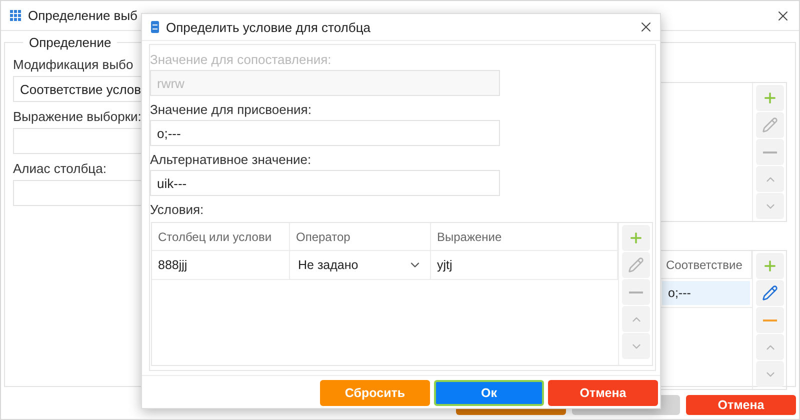 The image size is (800, 420). Describe the element at coordinates (489, 393) in the screenshot. I see `ok-button: Ок` at that location.